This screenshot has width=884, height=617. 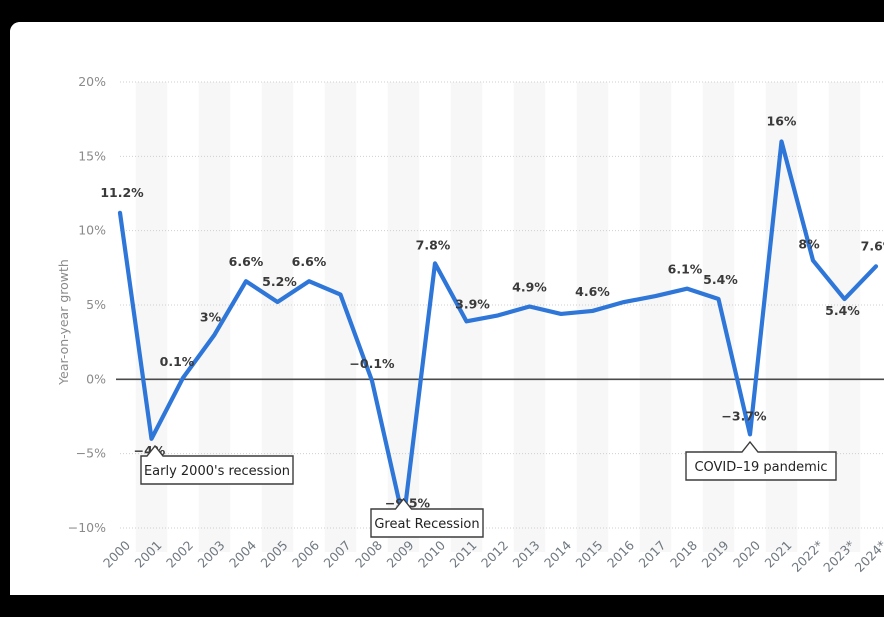 I want to click on data-label: 6.1%, so click(x=685, y=269).